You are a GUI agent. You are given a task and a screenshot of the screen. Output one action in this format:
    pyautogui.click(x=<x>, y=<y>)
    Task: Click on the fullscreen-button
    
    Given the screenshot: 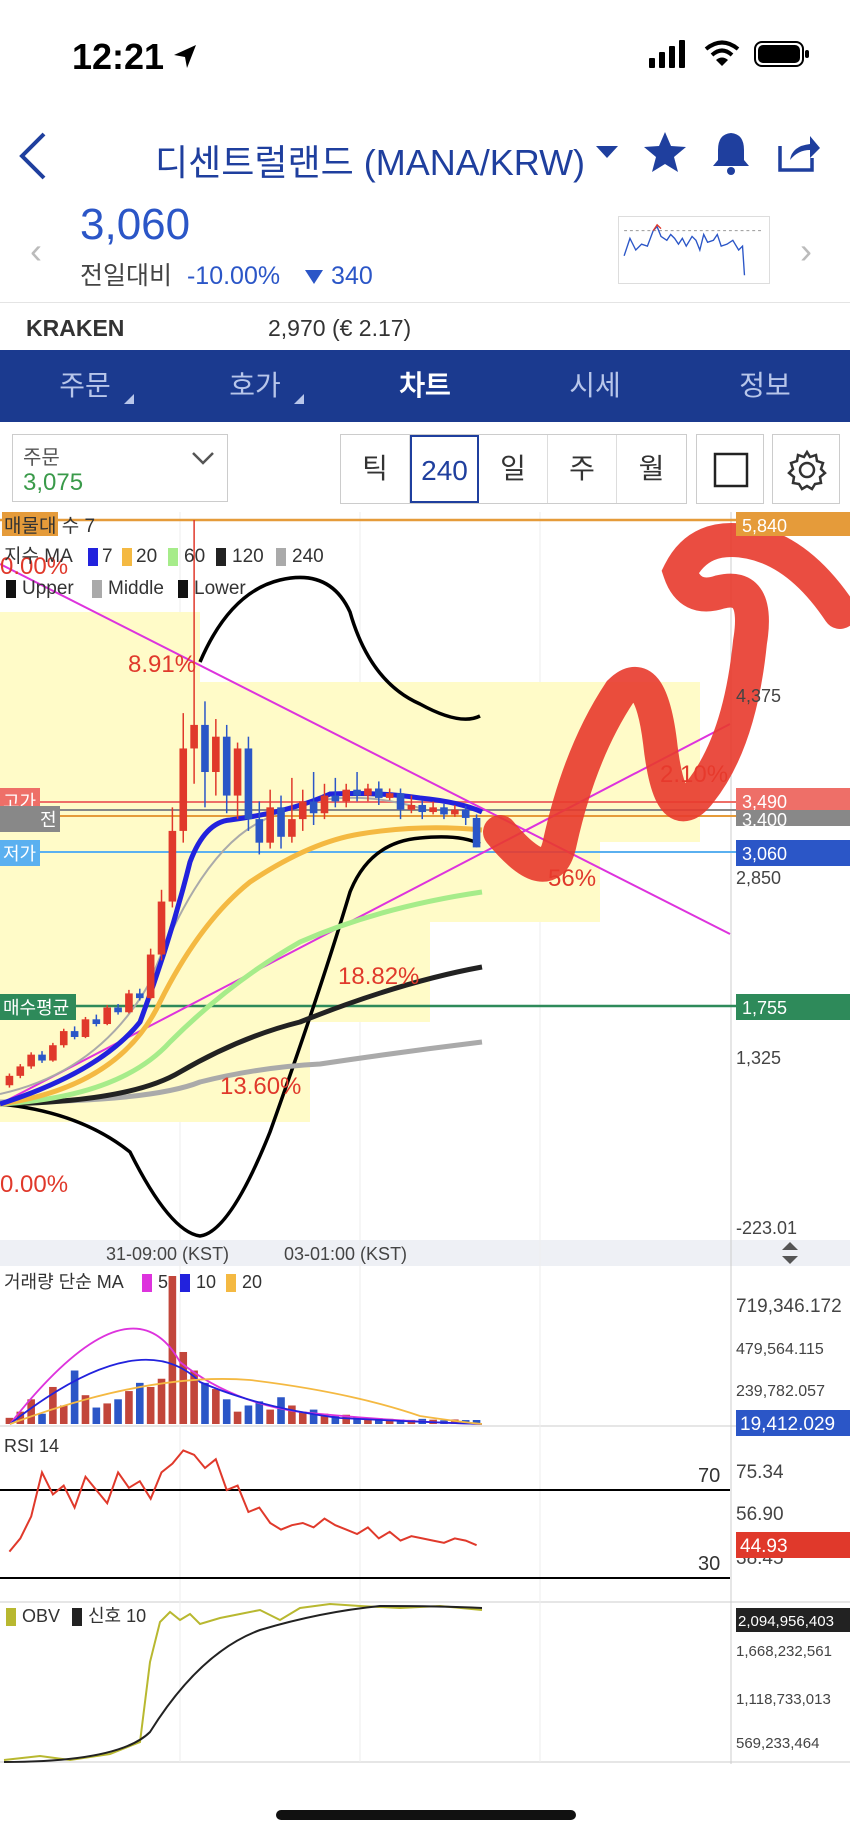 What is the action you would take?
    pyautogui.click(x=730, y=469)
    